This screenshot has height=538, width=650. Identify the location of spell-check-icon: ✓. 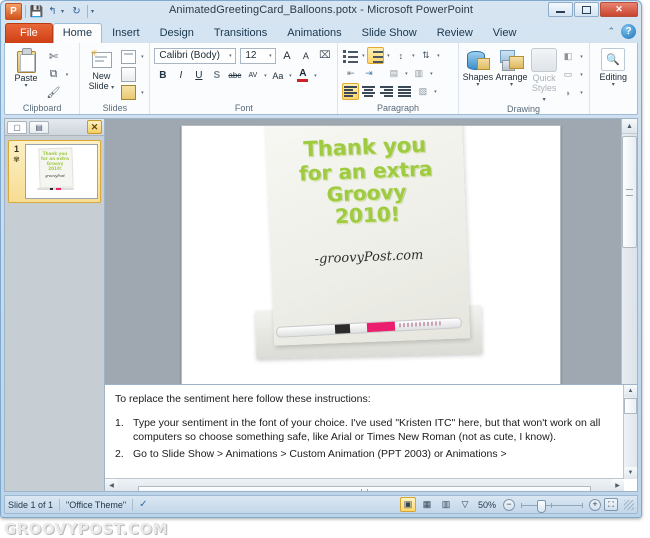
(143, 504).